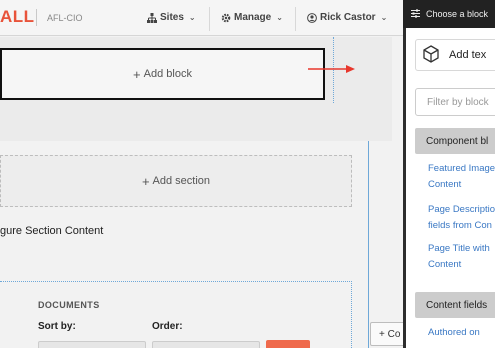 The height and width of the screenshot is (348, 495). Describe the element at coordinates (65, 18) in the screenshot. I see `org-name: AFL-CIO` at that location.